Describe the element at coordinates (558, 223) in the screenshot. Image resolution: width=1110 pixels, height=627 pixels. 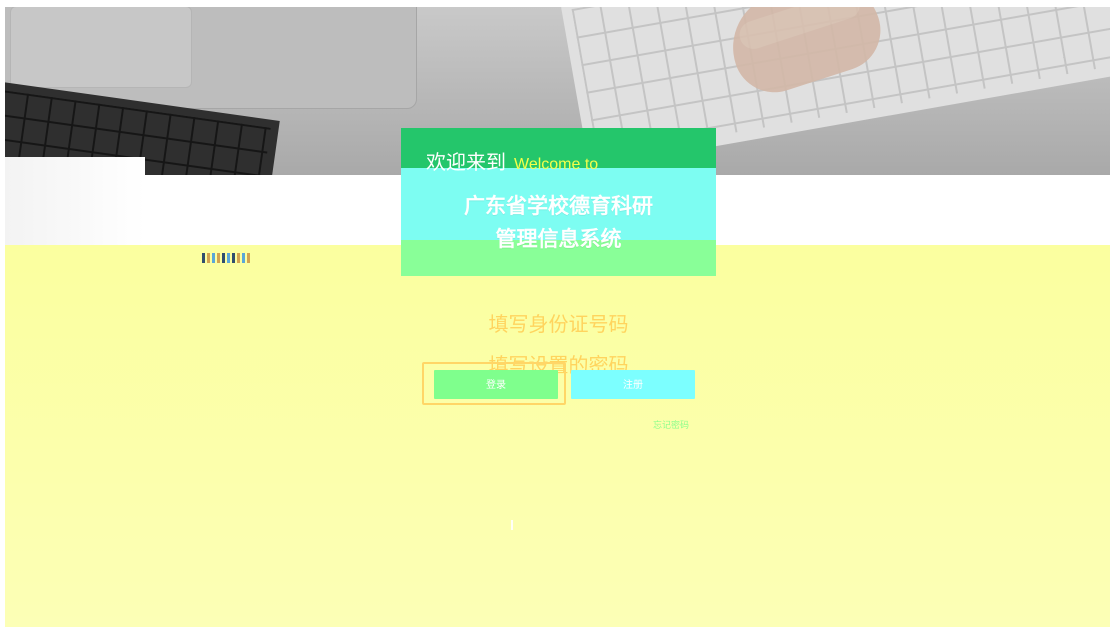
I see `system-name: 广东省学校德育科研 管理信息系统` at that location.